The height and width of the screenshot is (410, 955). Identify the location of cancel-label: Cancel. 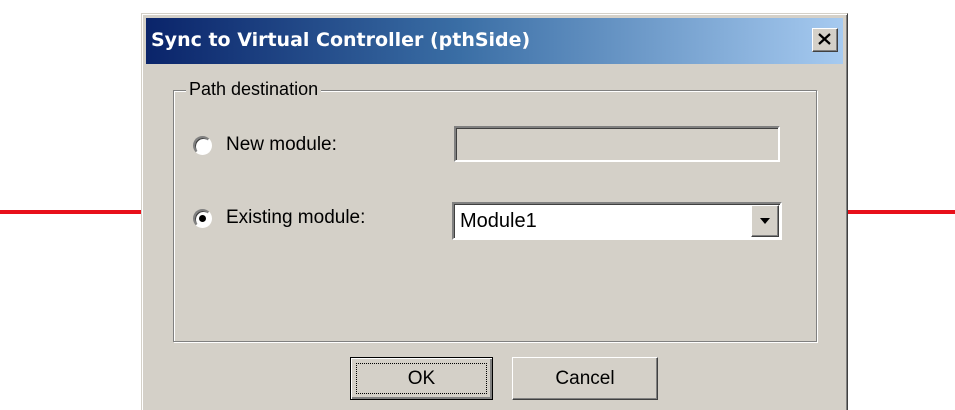
(585, 378).